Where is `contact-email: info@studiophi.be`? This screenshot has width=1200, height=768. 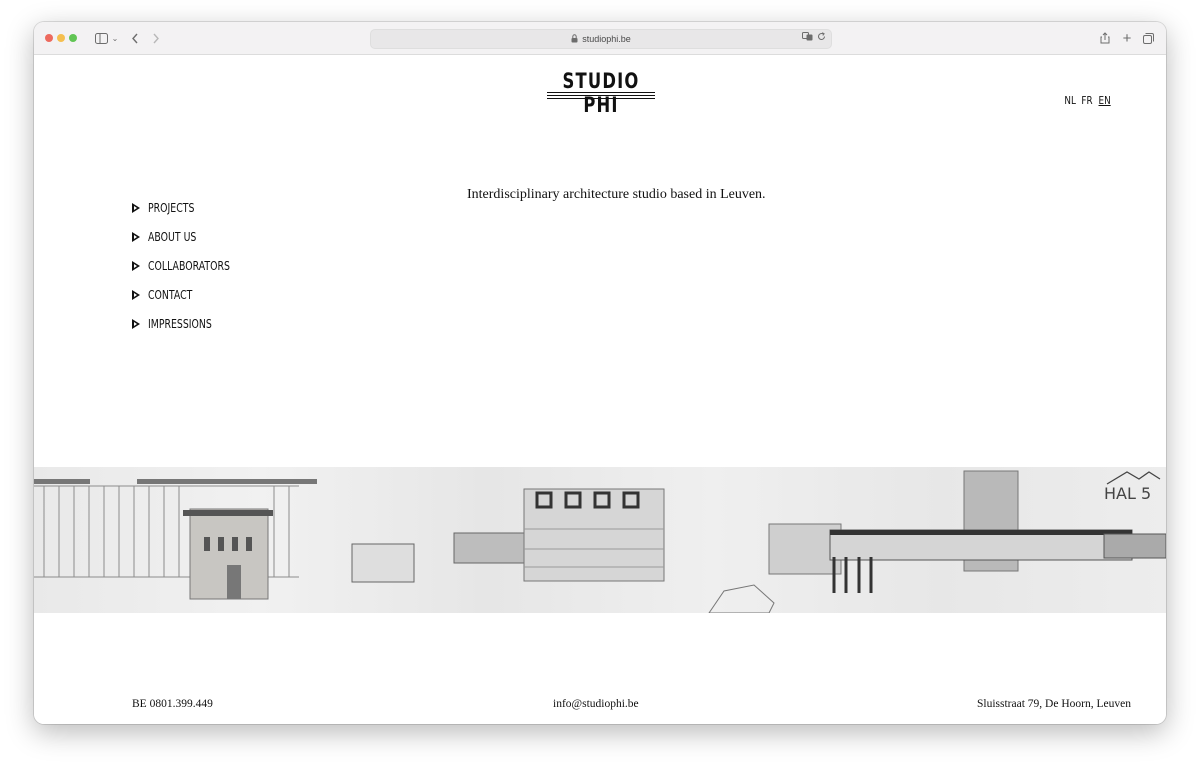 contact-email: info@studiophi.be is located at coordinates (596, 704).